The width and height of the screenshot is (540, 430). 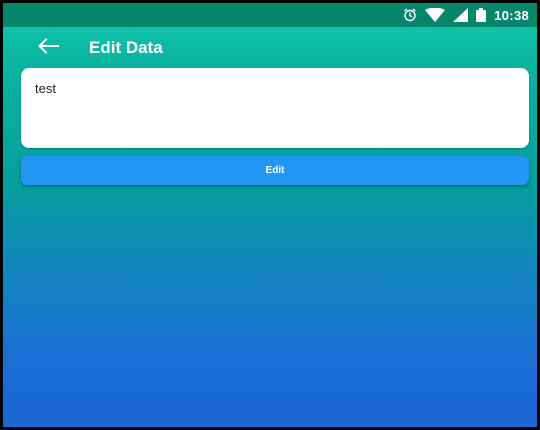 I want to click on battery-icon, so click(x=481, y=15).